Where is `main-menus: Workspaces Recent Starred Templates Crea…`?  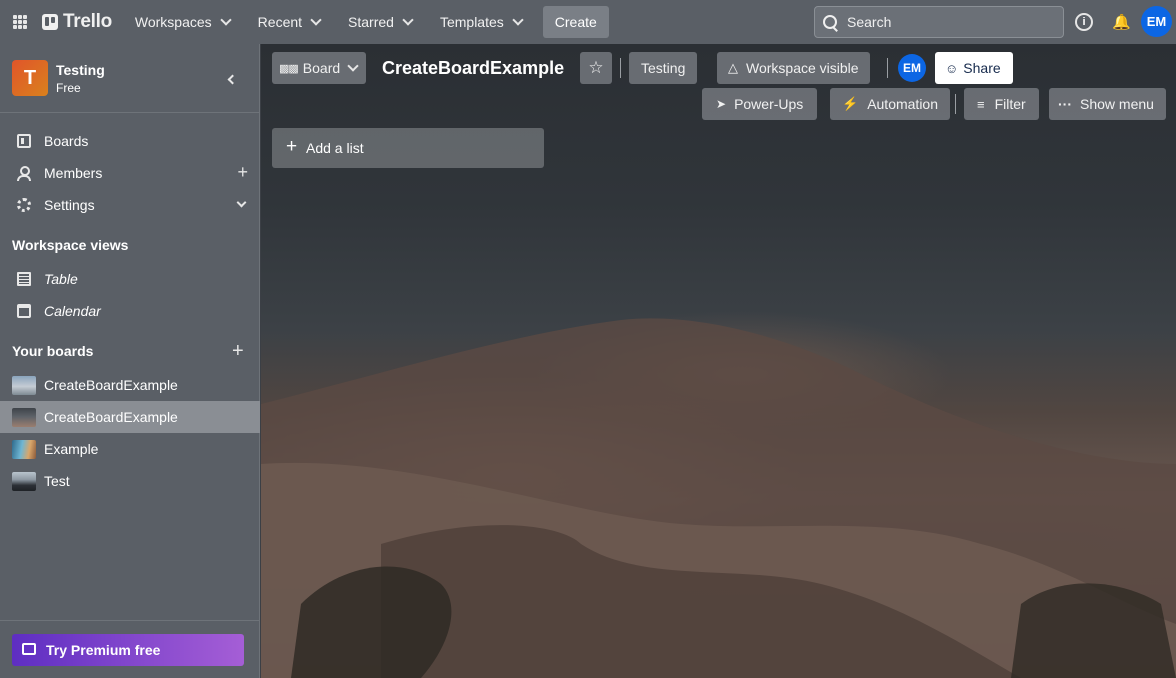 main-menus: Workspaces Recent Starred Templates Crea… is located at coordinates (367, 22).